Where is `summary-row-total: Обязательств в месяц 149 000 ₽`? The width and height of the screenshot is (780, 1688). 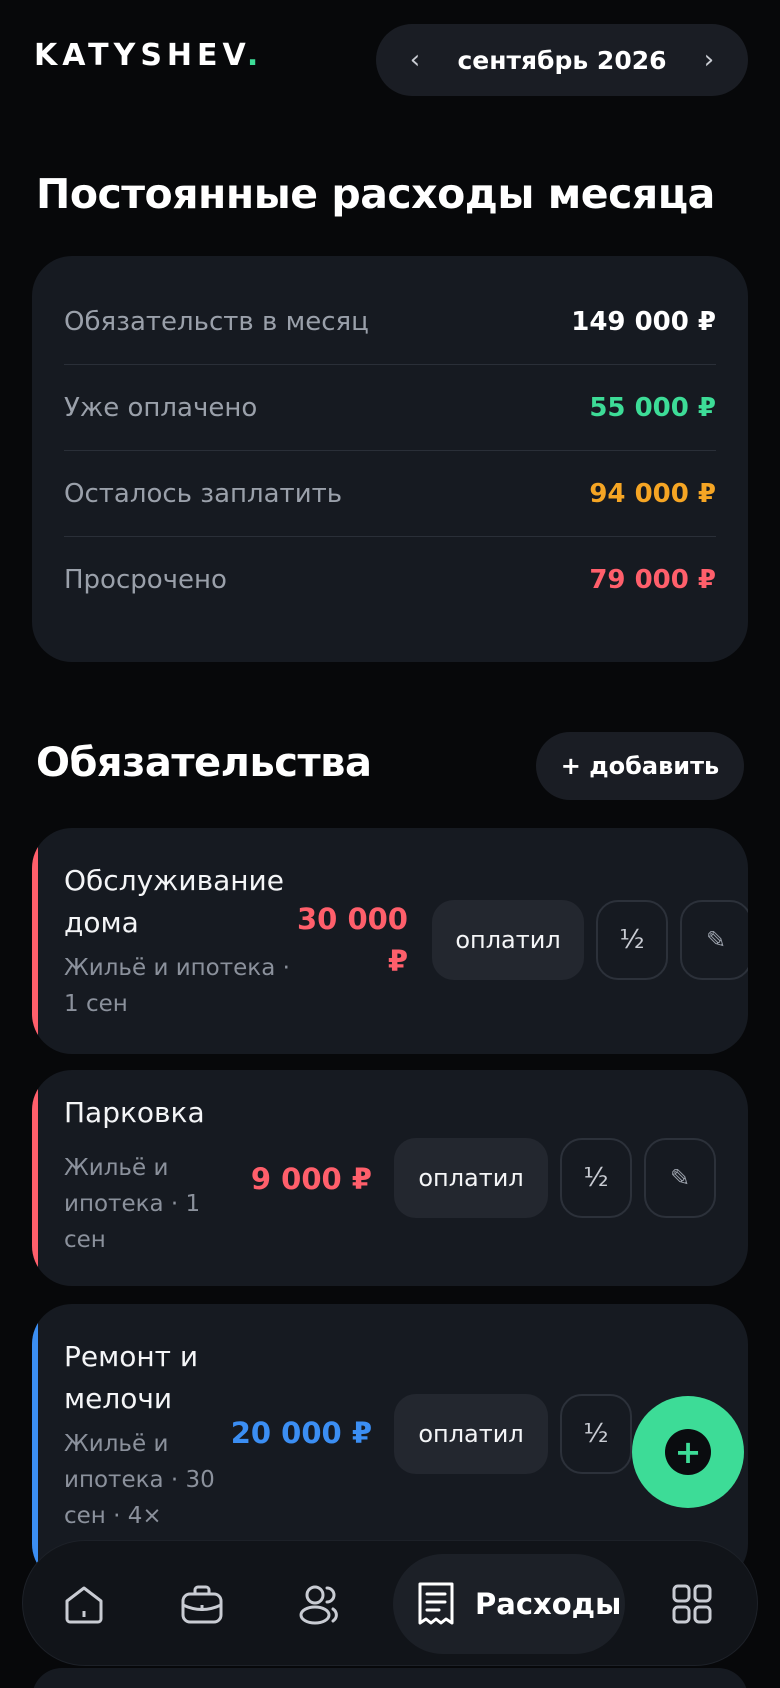
summary-row-total: Обязательств в месяц 149 000 ₽ is located at coordinates (390, 322).